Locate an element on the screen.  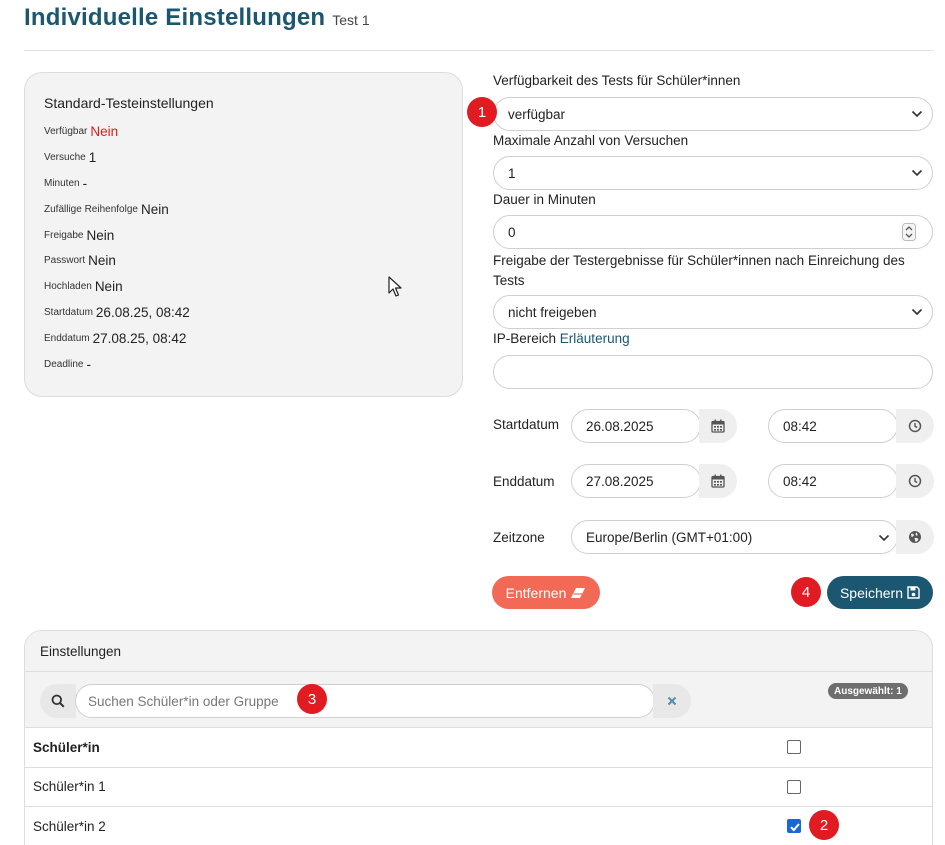
close-icon is located at coordinates (672, 701).